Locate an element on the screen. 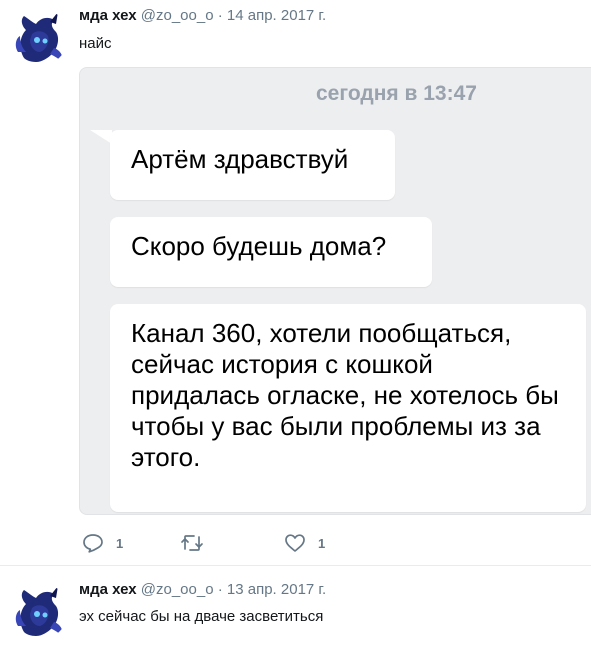  like-count: 1 is located at coordinates (322, 543).